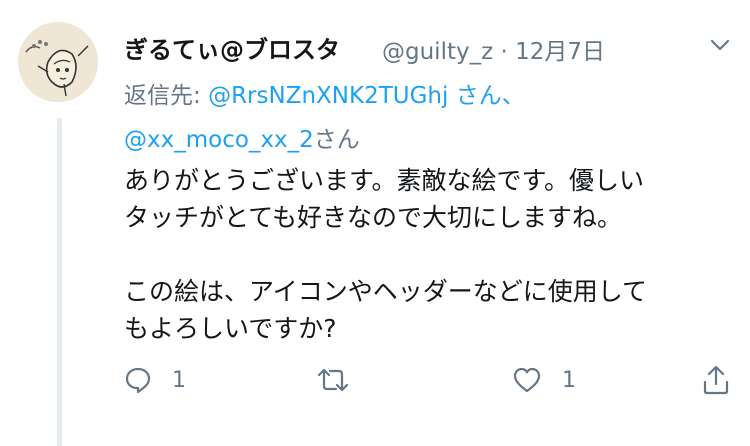 The height and width of the screenshot is (446, 750). Describe the element at coordinates (384, 180) in the screenshot. I see `tweet-text-line: ありがとうございます。素敵な絵です。優しい` at that location.